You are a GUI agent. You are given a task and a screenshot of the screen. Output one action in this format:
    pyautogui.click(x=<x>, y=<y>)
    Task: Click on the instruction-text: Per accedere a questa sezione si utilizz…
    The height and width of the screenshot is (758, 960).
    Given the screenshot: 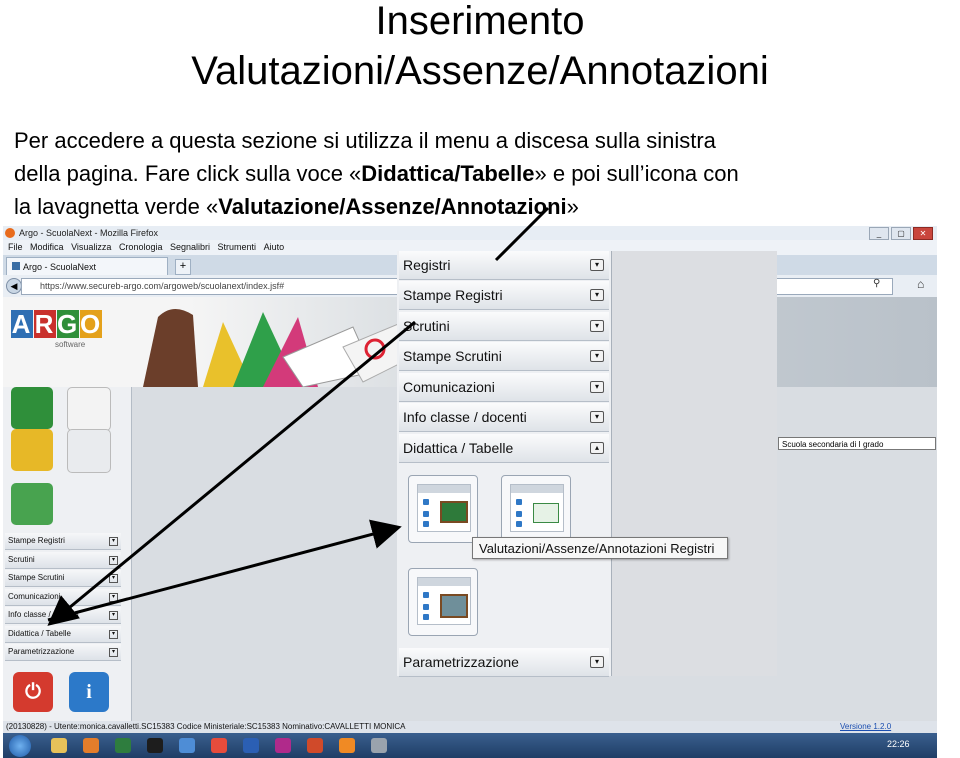 What is the action you would take?
    pyautogui.click(x=487, y=173)
    